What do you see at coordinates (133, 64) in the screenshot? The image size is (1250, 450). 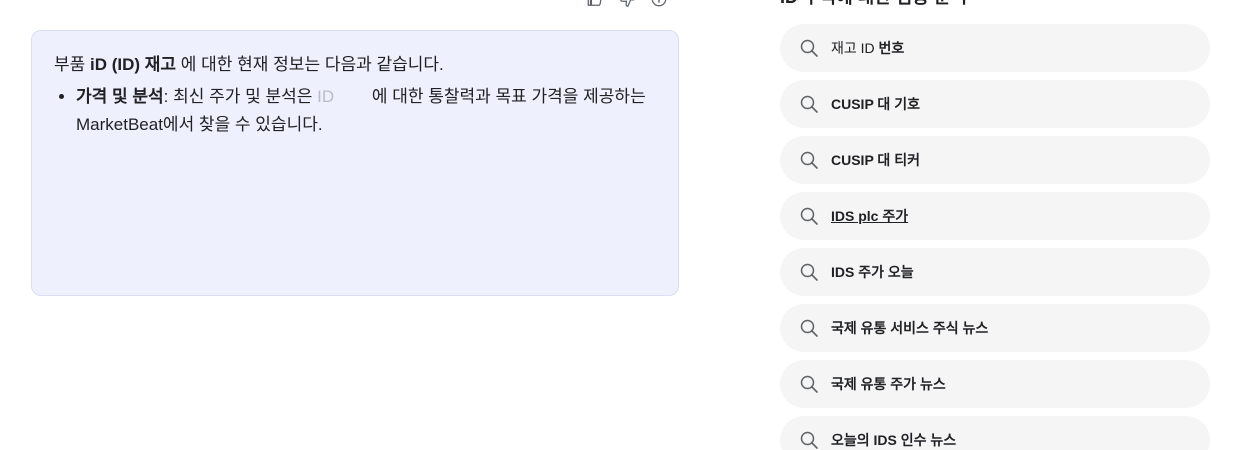 I see `intro-bold-stock-name: iD (ID) 재고` at bounding box center [133, 64].